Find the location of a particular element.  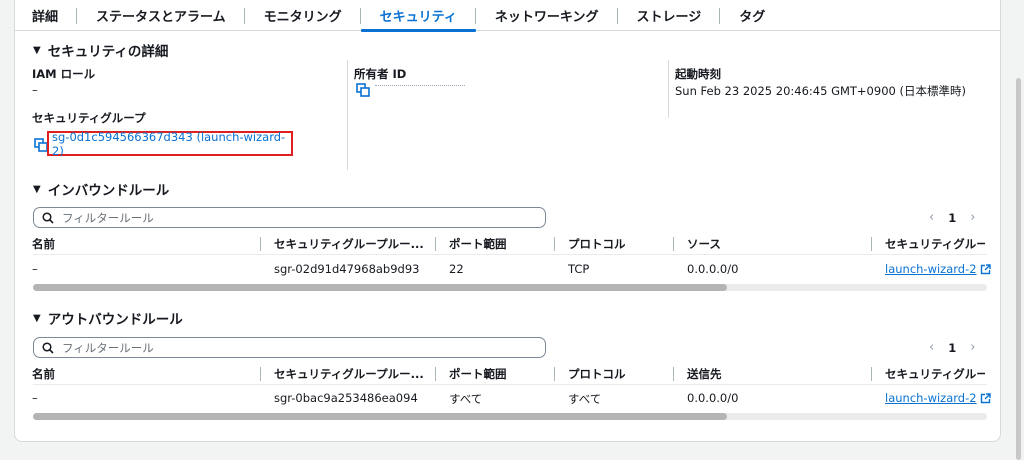

outbound-filter-input is located at coordinates (292, 347).